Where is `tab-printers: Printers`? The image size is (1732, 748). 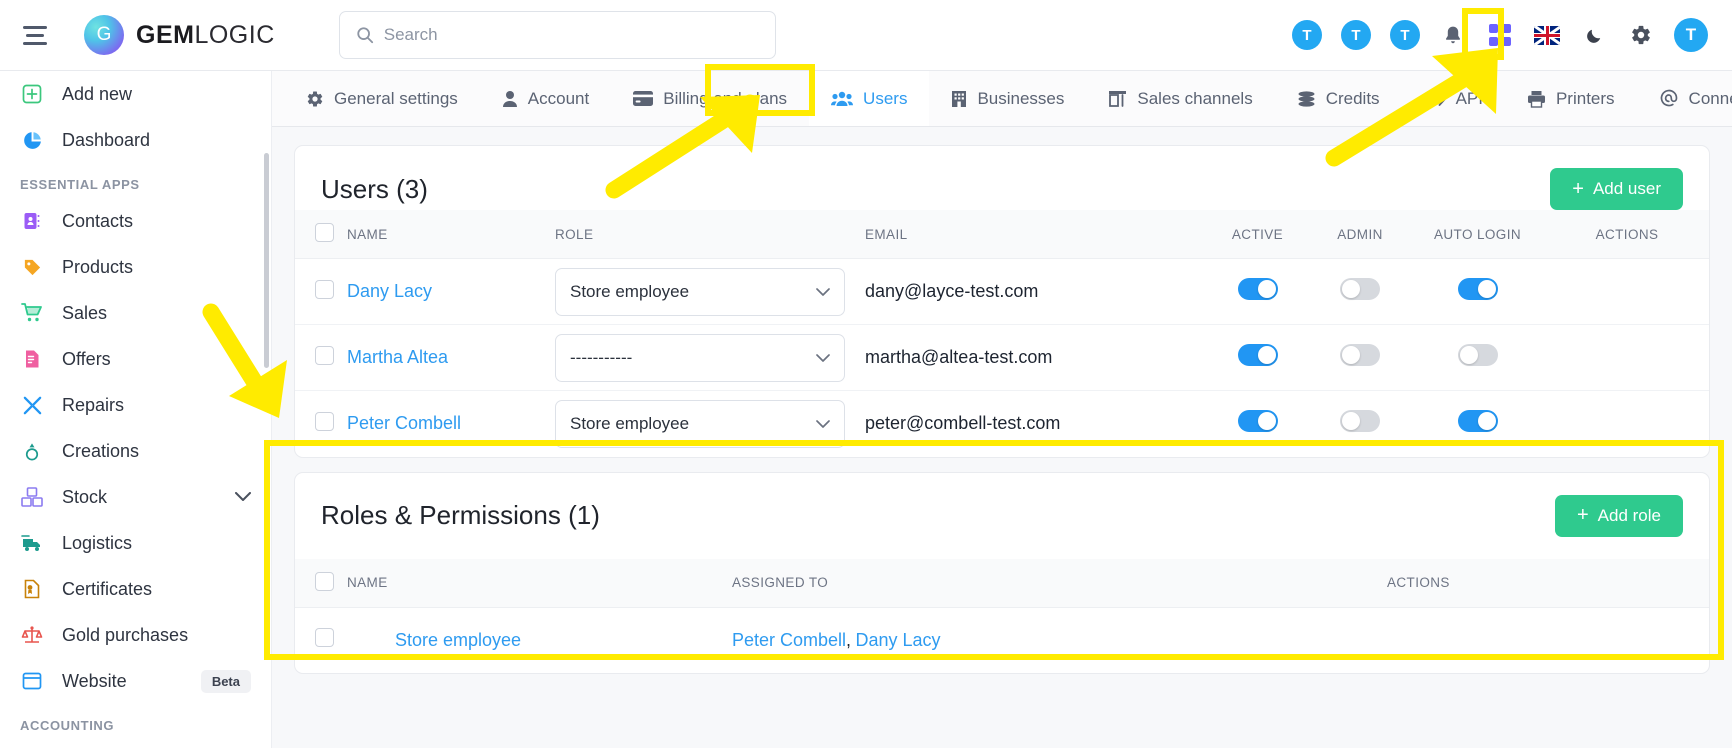 tab-printers: Printers is located at coordinates (1571, 98).